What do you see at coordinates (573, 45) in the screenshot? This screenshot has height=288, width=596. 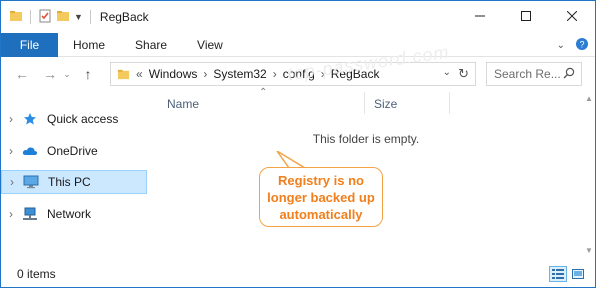 I see `ribbon-controls: ⌄ ?` at bounding box center [573, 45].